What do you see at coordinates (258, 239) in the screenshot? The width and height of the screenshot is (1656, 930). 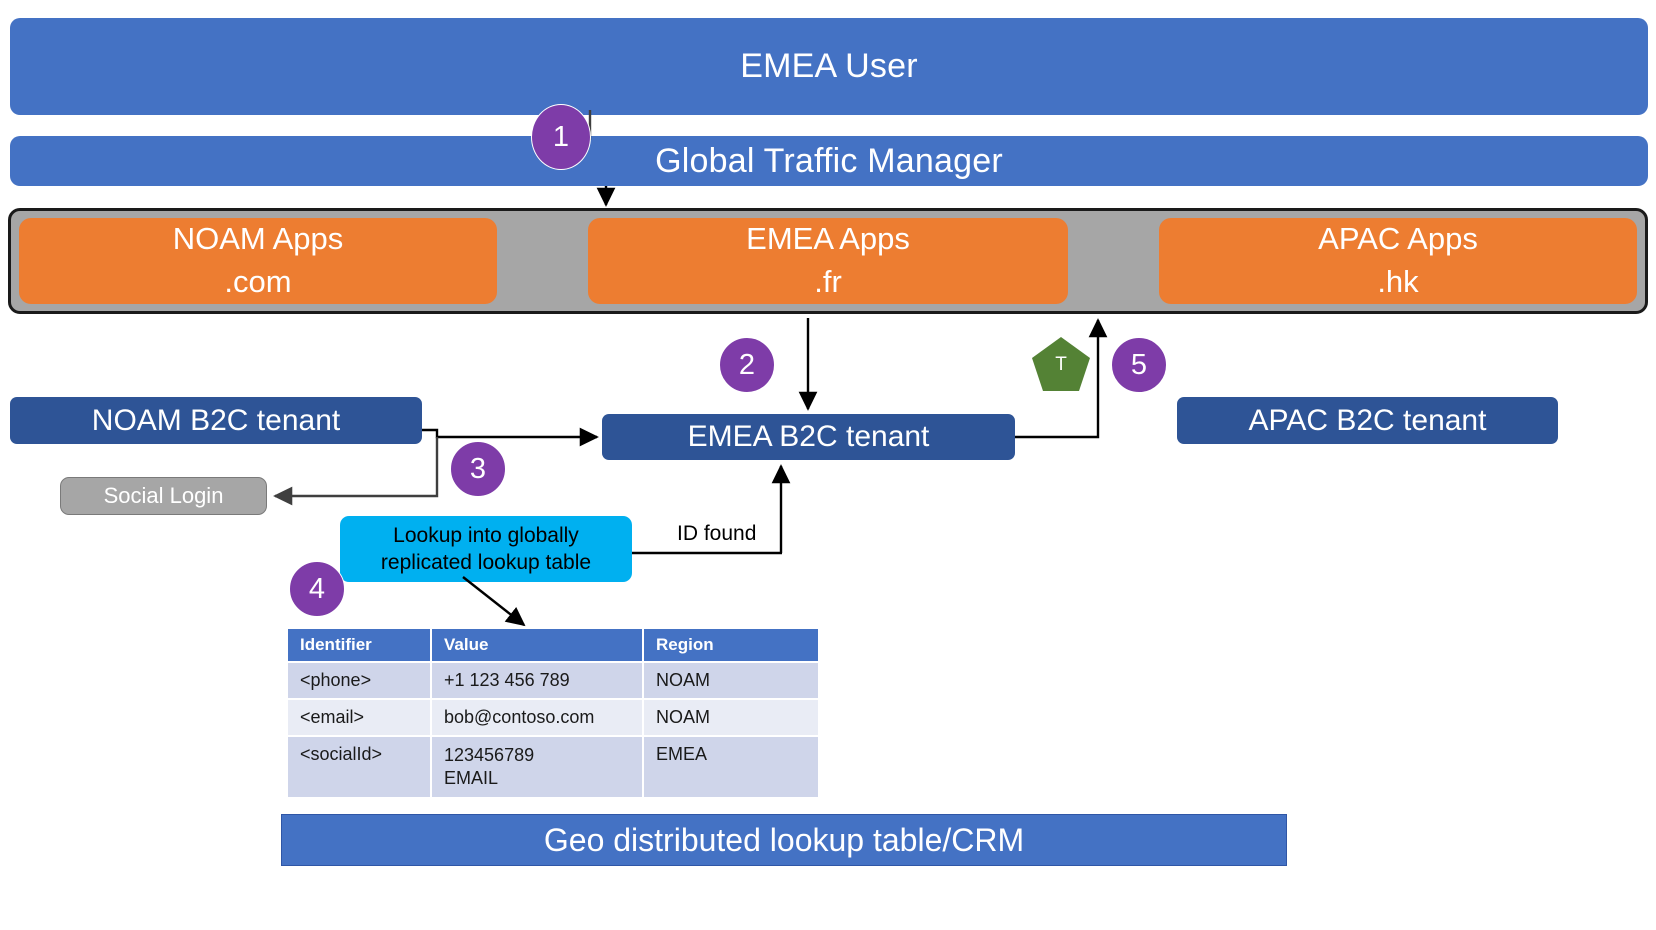 I see `app-card-noam-name: NOAM Apps` at bounding box center [258, 239].